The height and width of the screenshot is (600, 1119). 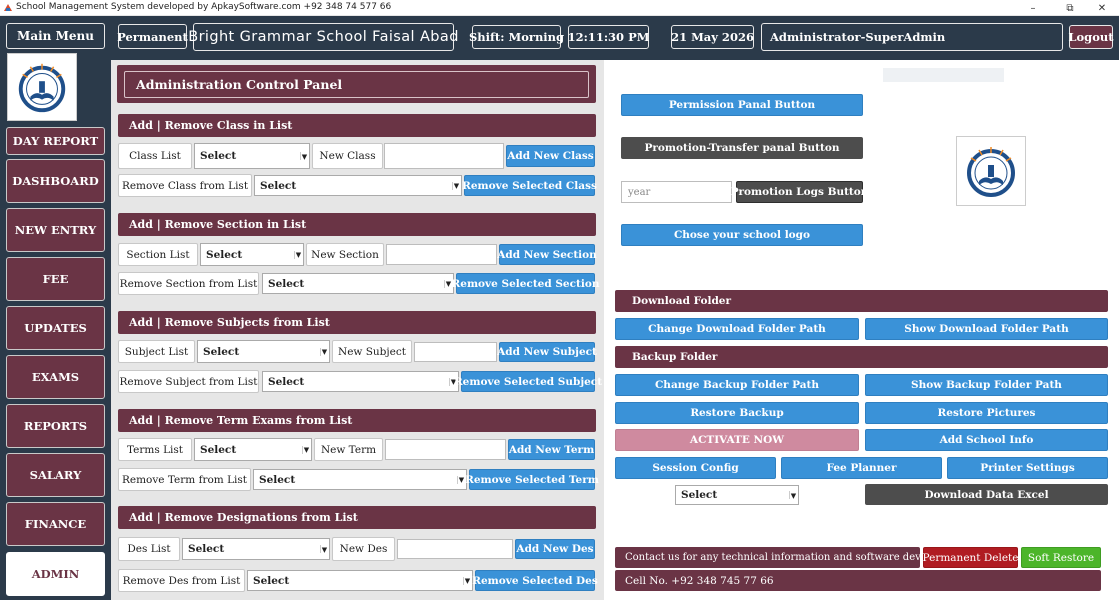 What do you see at coordinates (185, 185) in the screenshot?
I see `remove-class-label: Remove Class from List` at bounding box center [185, 185].